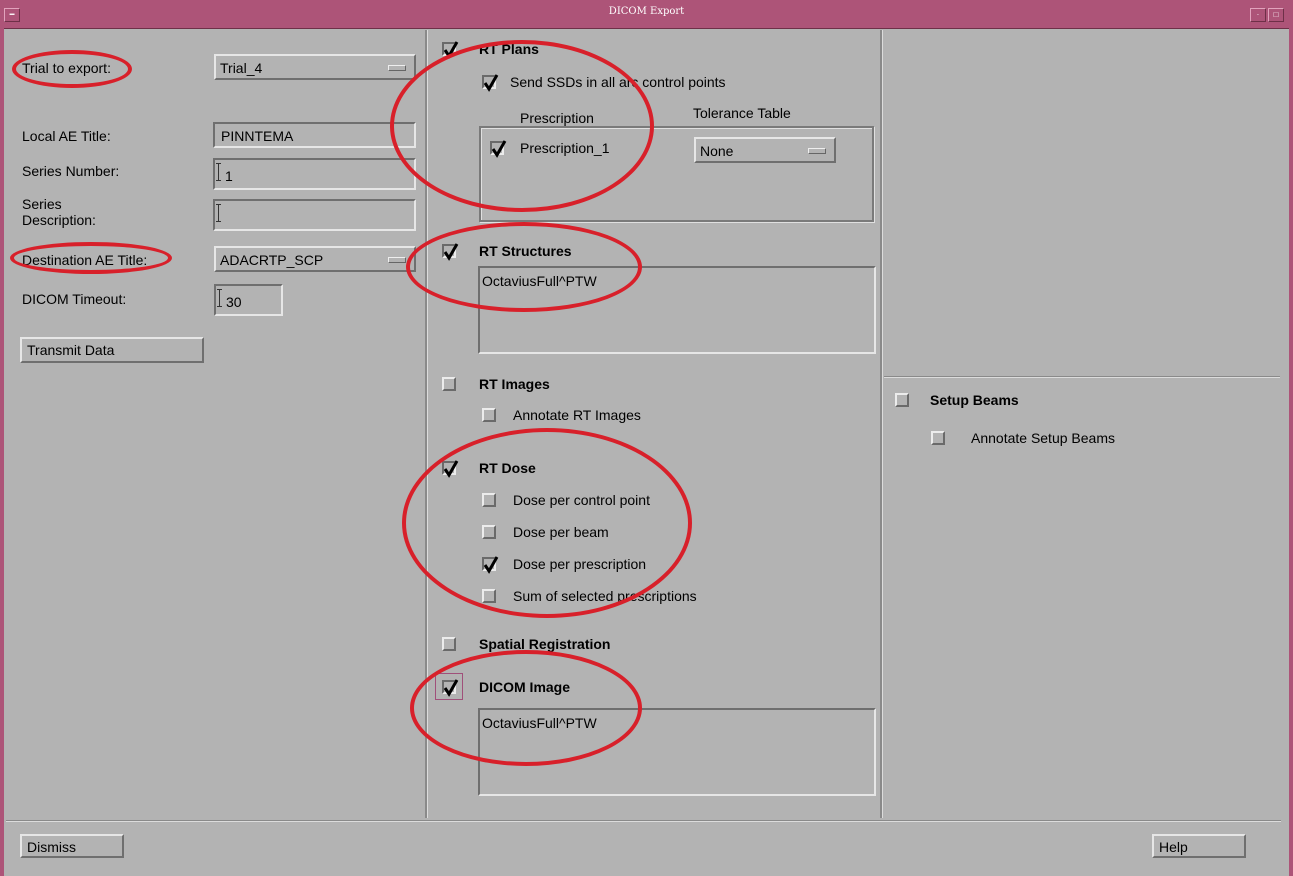 The width and height of the screenshot is (1293, 876). Describe the element at coordinates (545, 644) in the screenshot. I see `spatial-registration-label: Spatial Registration` at that location.